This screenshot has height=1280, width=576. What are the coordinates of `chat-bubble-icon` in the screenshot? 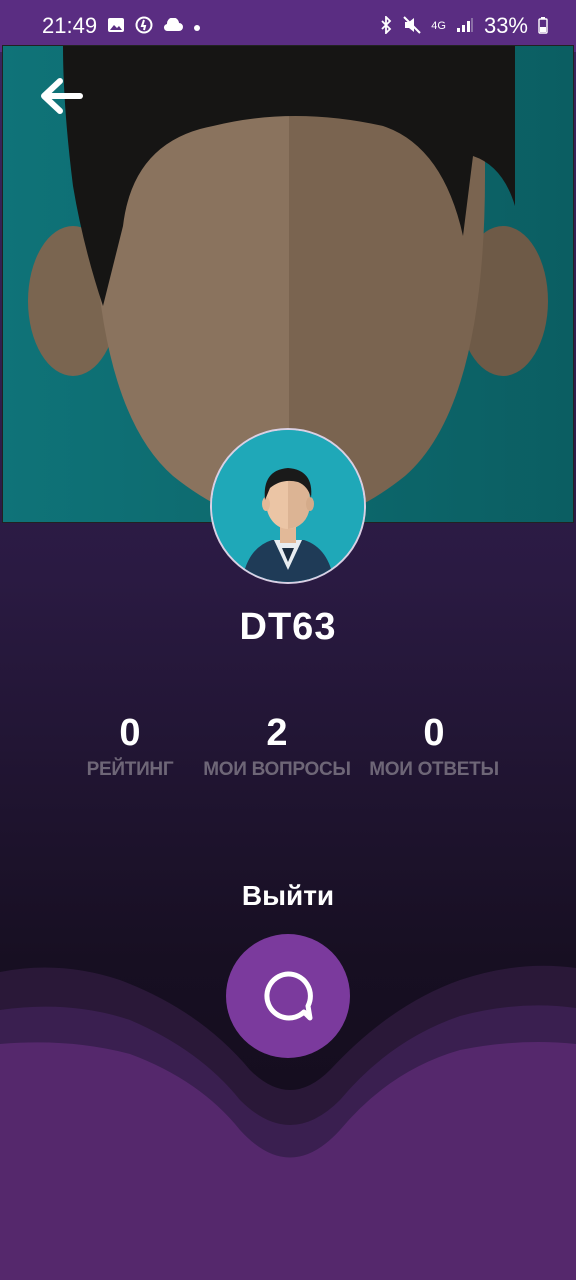 It's located at (288, 996).